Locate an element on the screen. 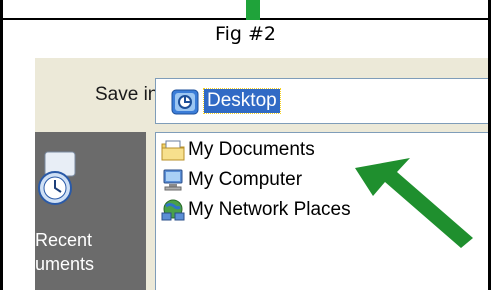  green-arrow-icon is located at coordinates (414, 203).